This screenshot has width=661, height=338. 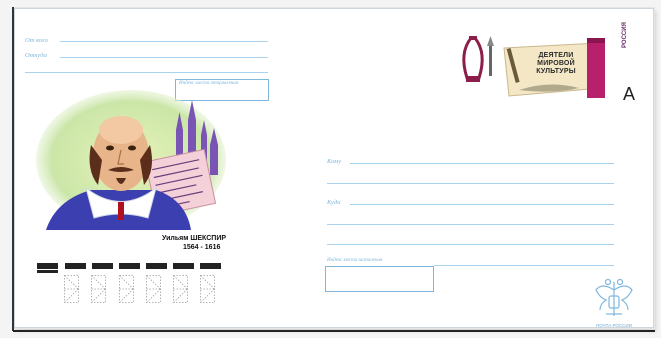 I want to click on shakespeare-portrait, so click(x=131, y=160).